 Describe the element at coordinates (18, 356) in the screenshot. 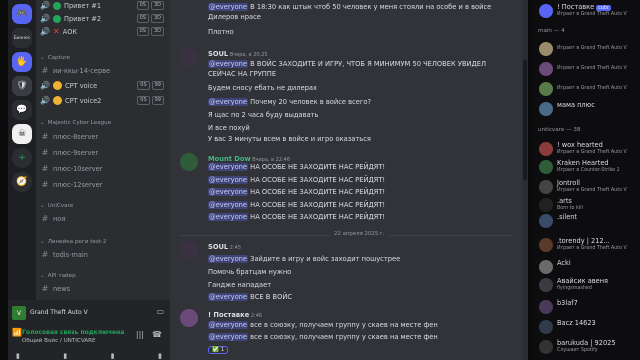

I see `camera-icon: ▮` at that location.